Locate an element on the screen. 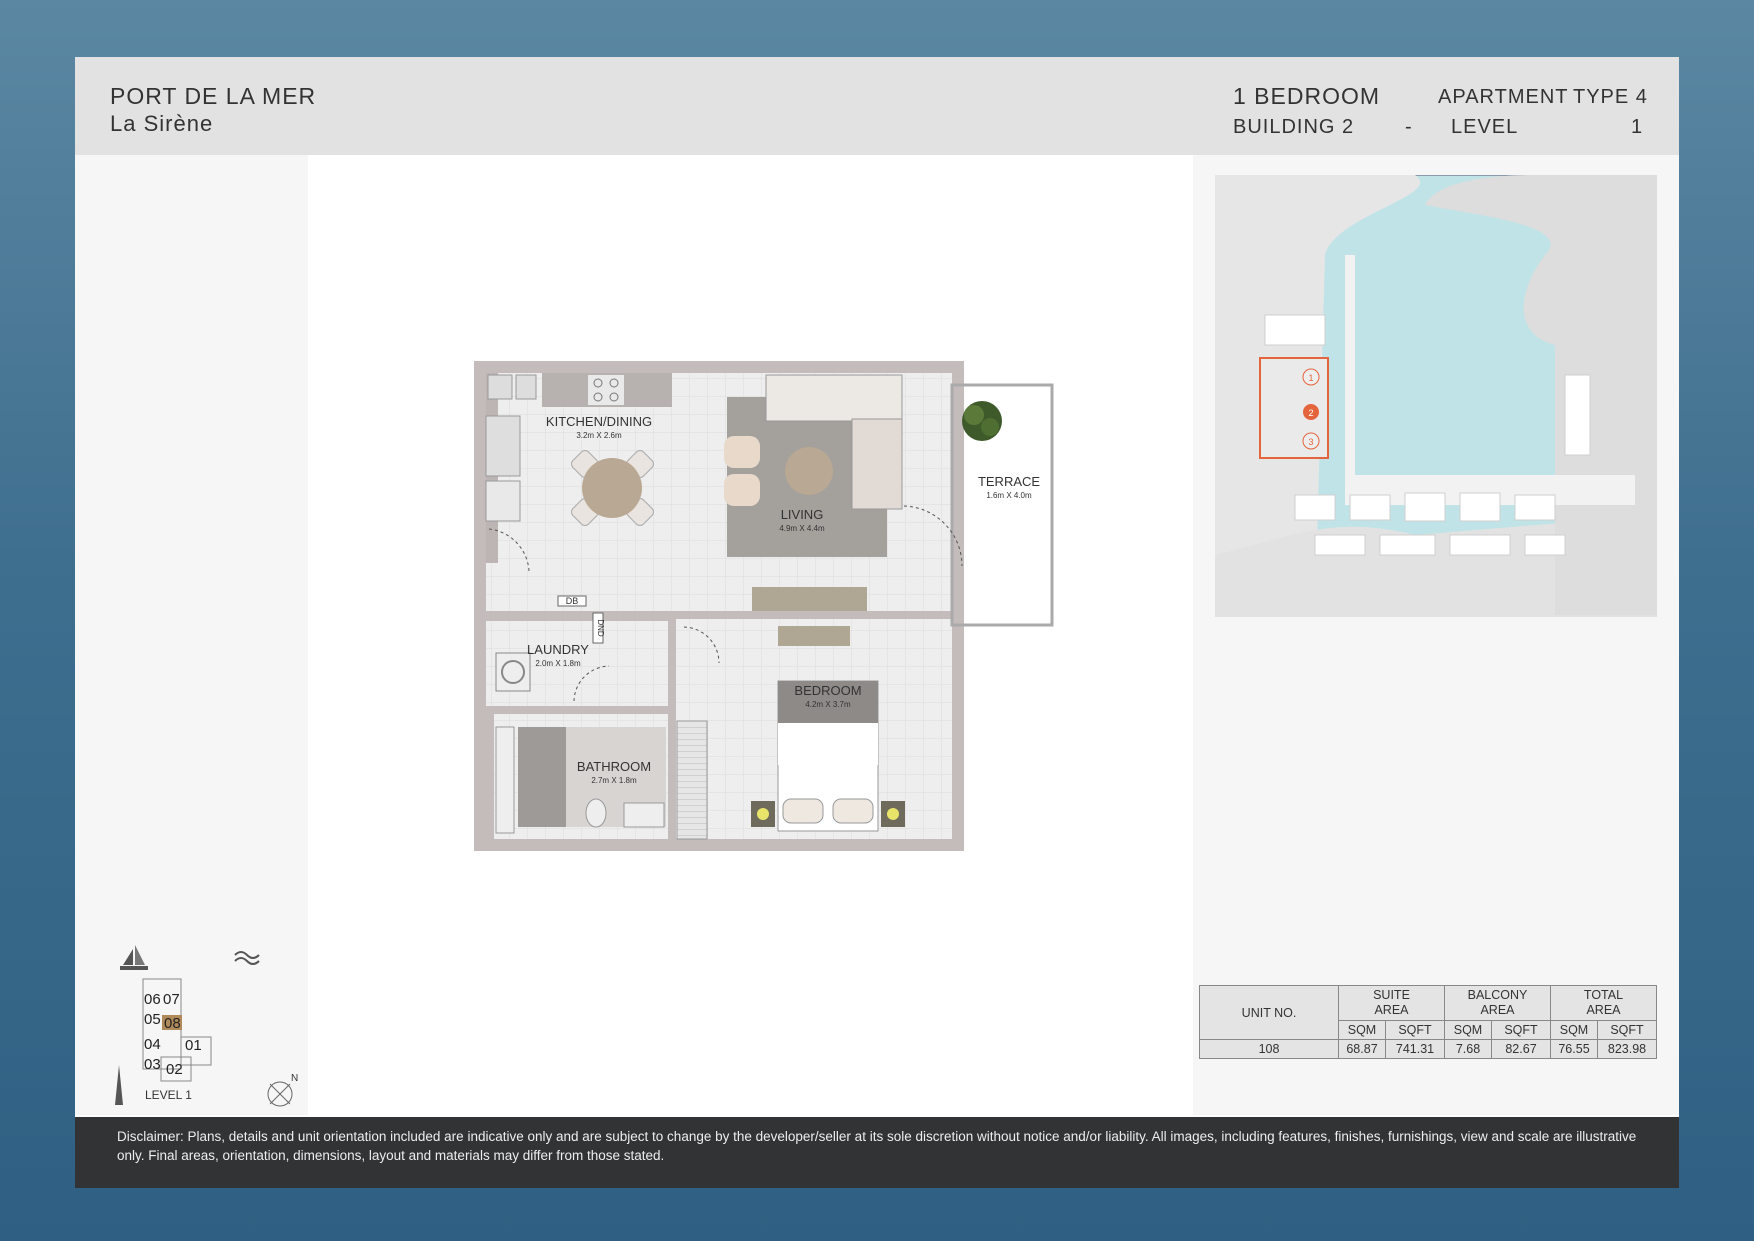  room-name-bathroom: BATHROOM is located at coordinates (614, 766).